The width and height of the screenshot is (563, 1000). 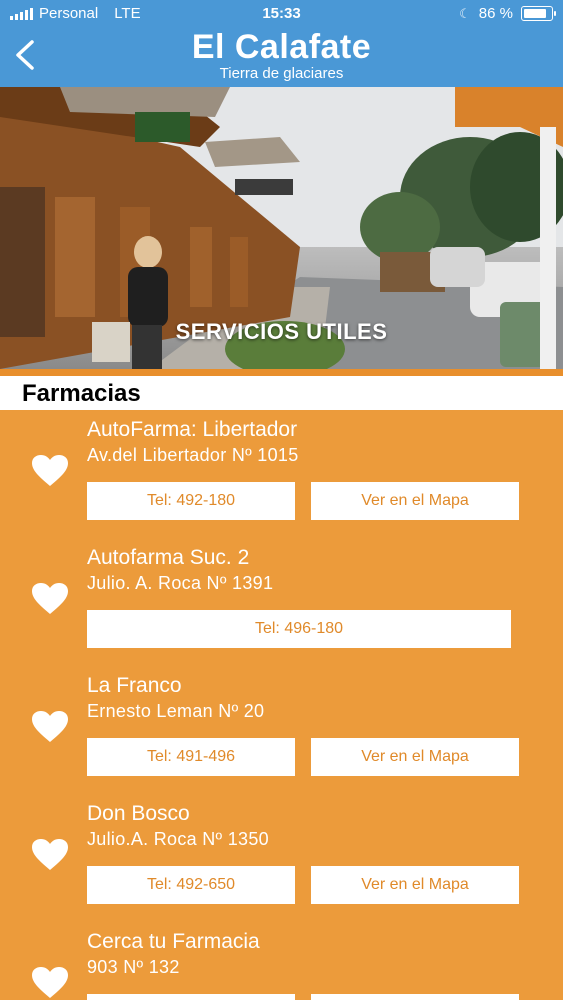 What do you see at coordinates (281, 961) in the screenshot?
I see `list-item: Cerca tu Farmacia 903 Nº 132` at bounding box center [281, 961].